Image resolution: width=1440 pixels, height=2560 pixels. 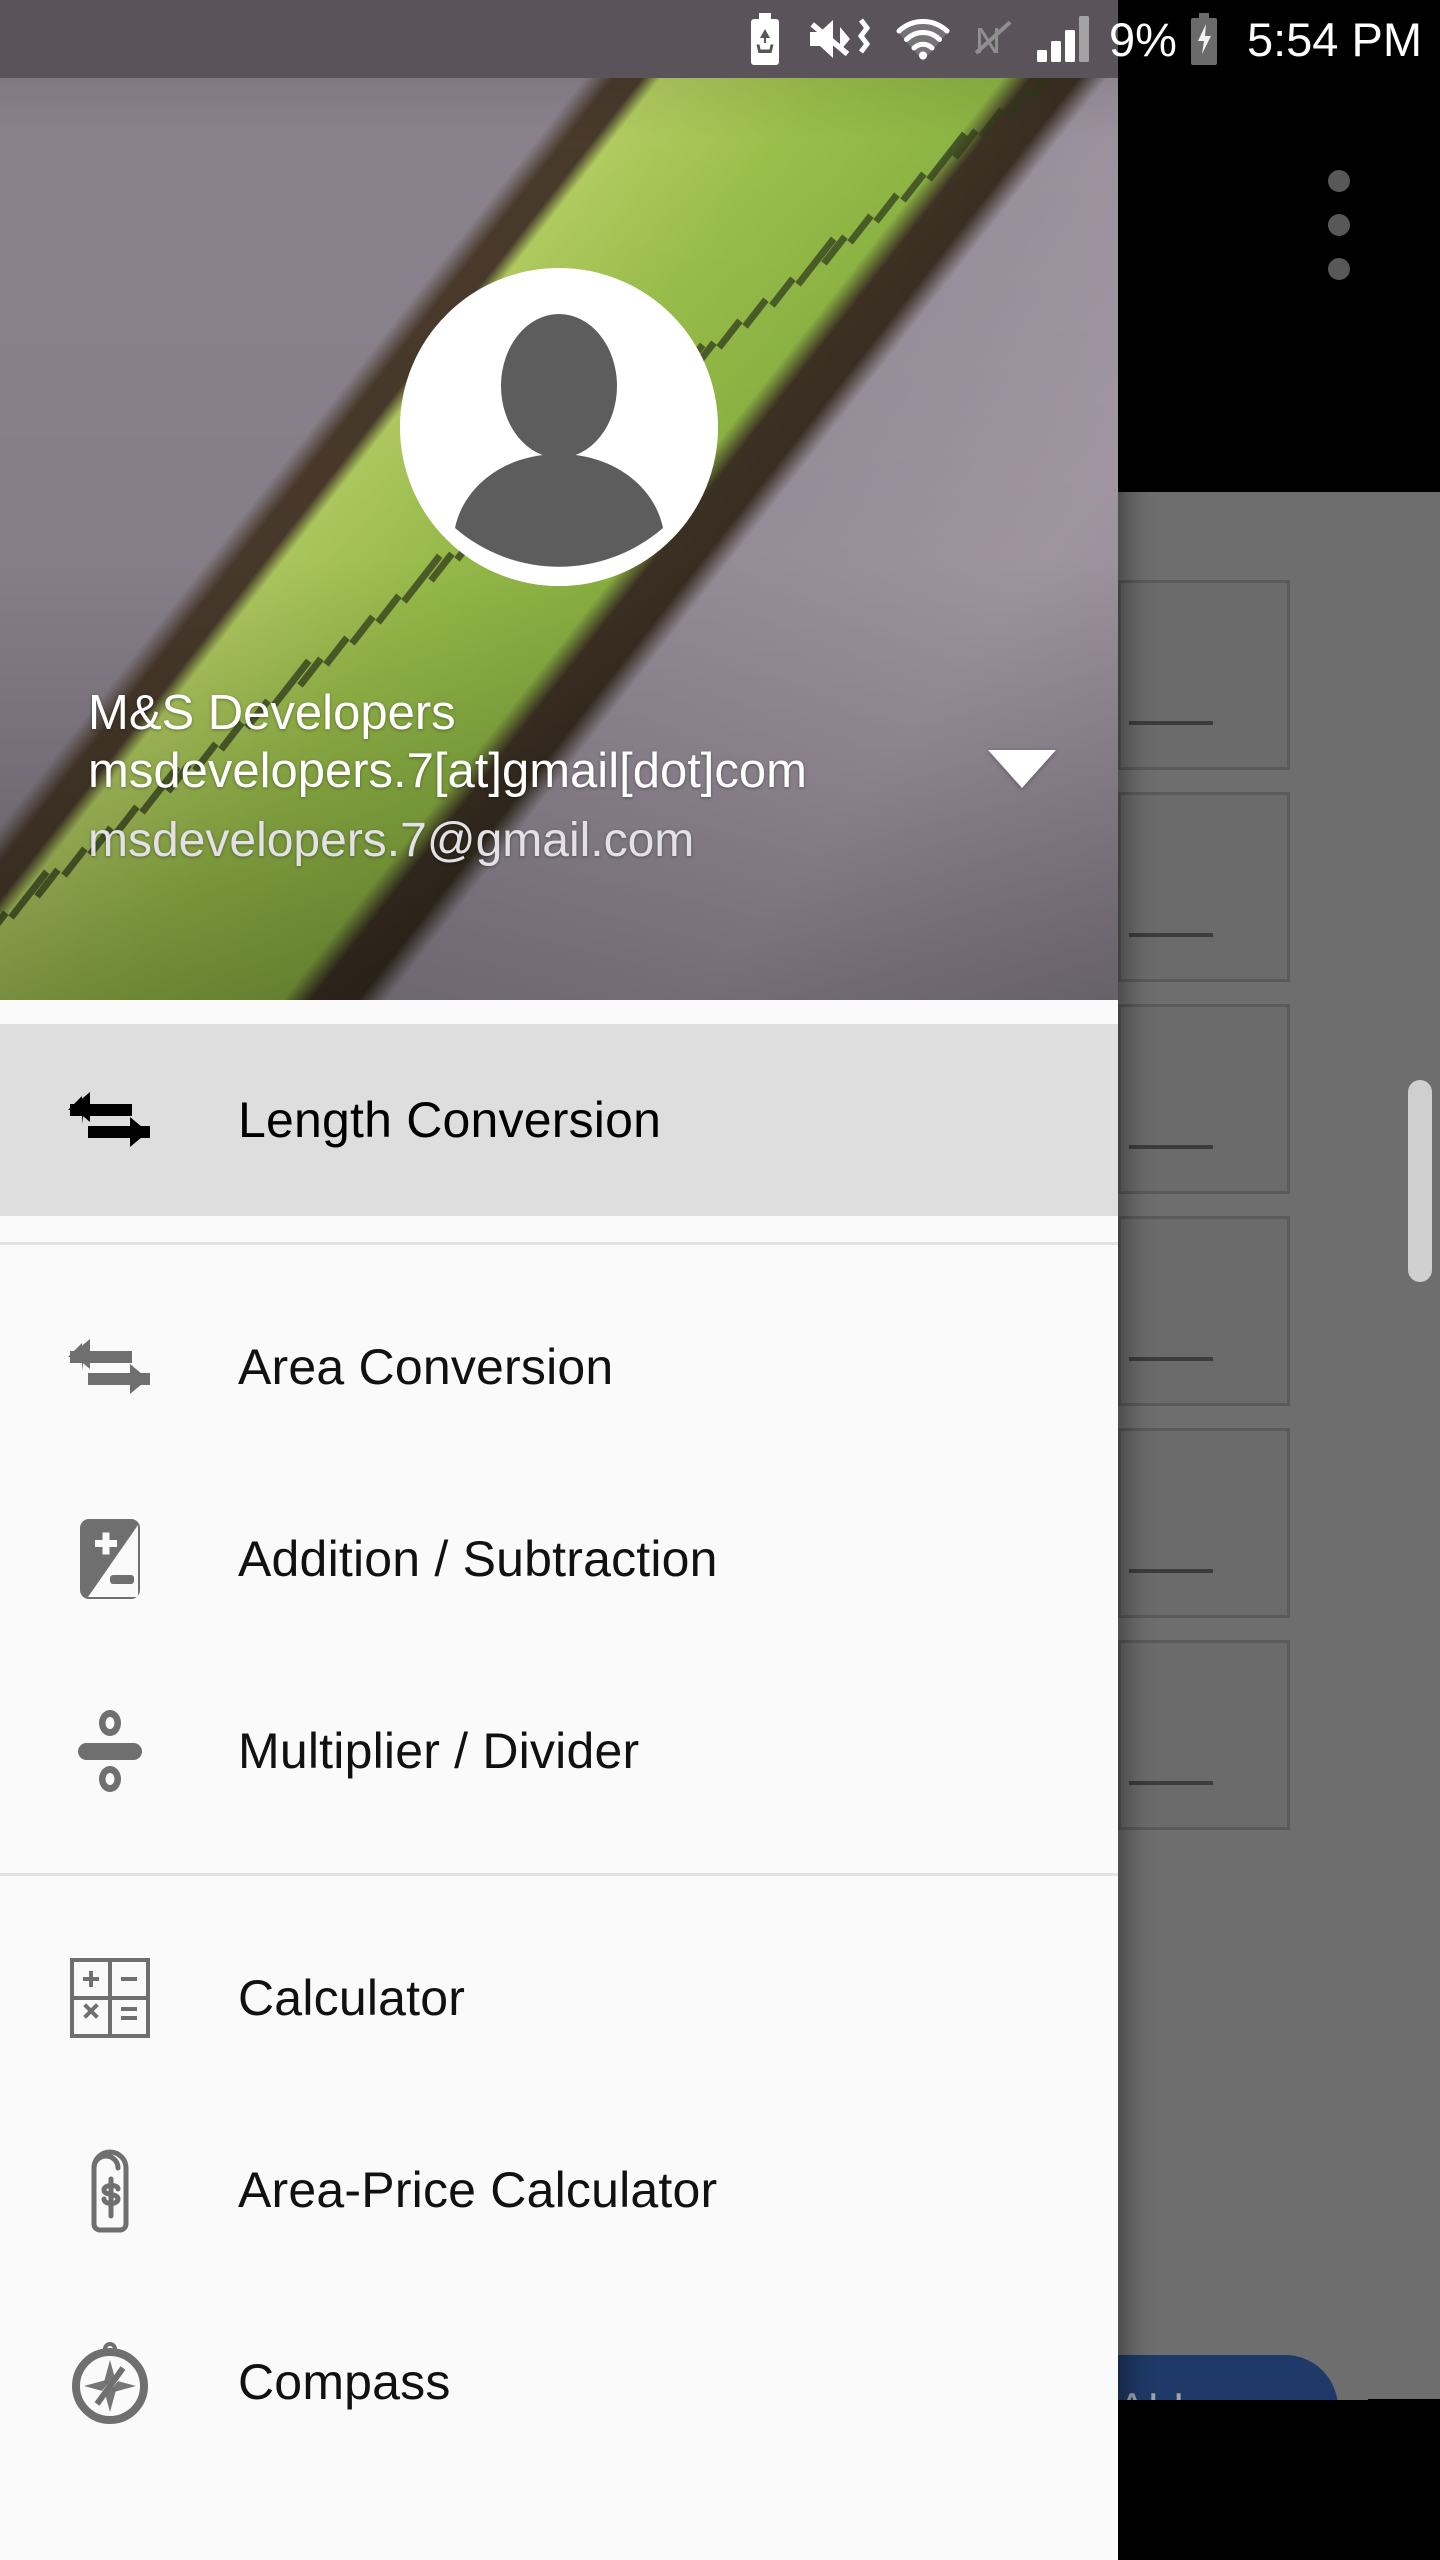 I want to click on sidebar-item-label: Addition / Subtraction, so click(x=478, y=1559).